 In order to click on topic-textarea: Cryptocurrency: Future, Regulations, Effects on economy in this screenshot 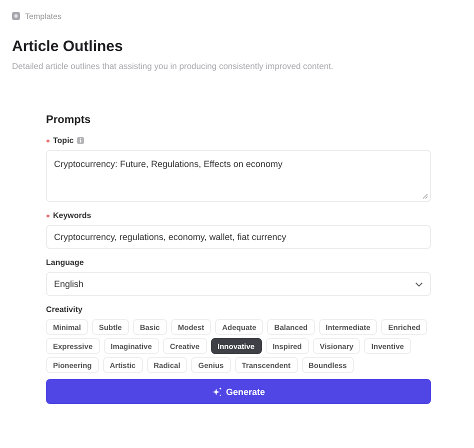, I will do `click(238, 176)`.